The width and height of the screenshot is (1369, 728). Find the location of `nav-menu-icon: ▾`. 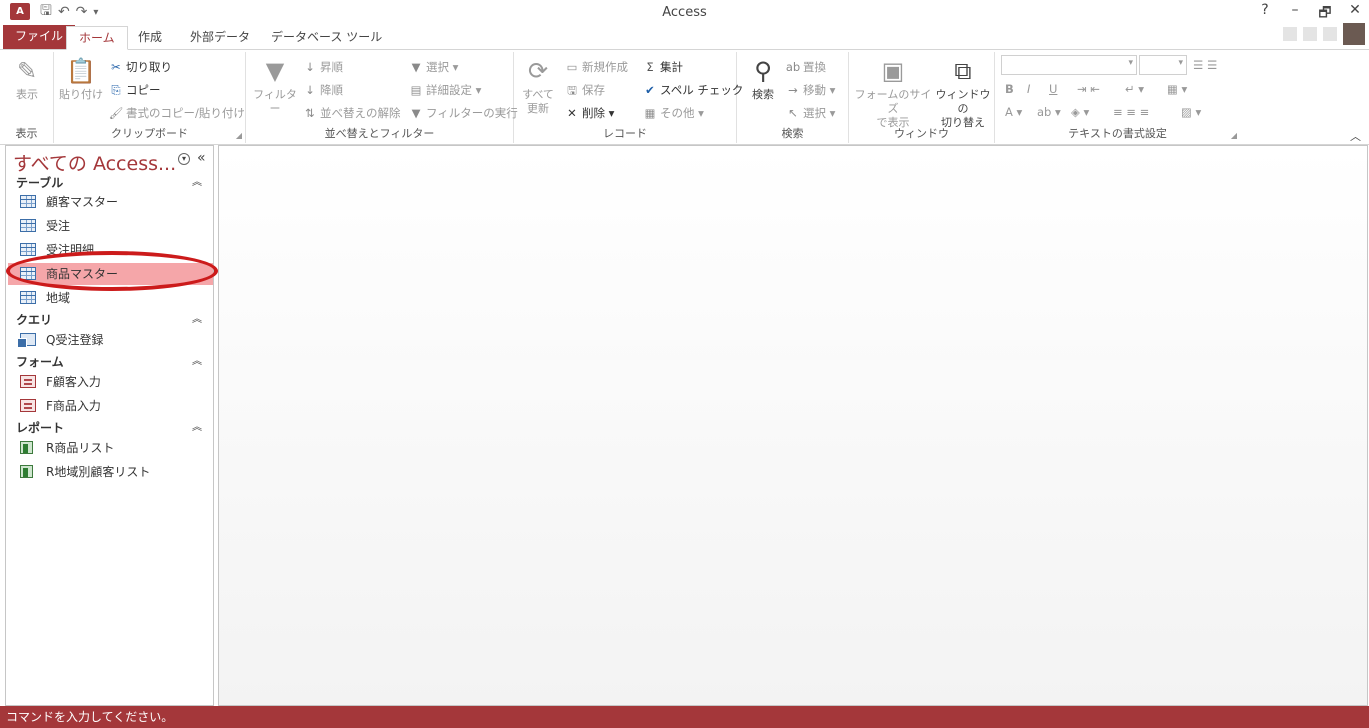

nav-menu-icon: ▾ is located at coordinates (184, 159).